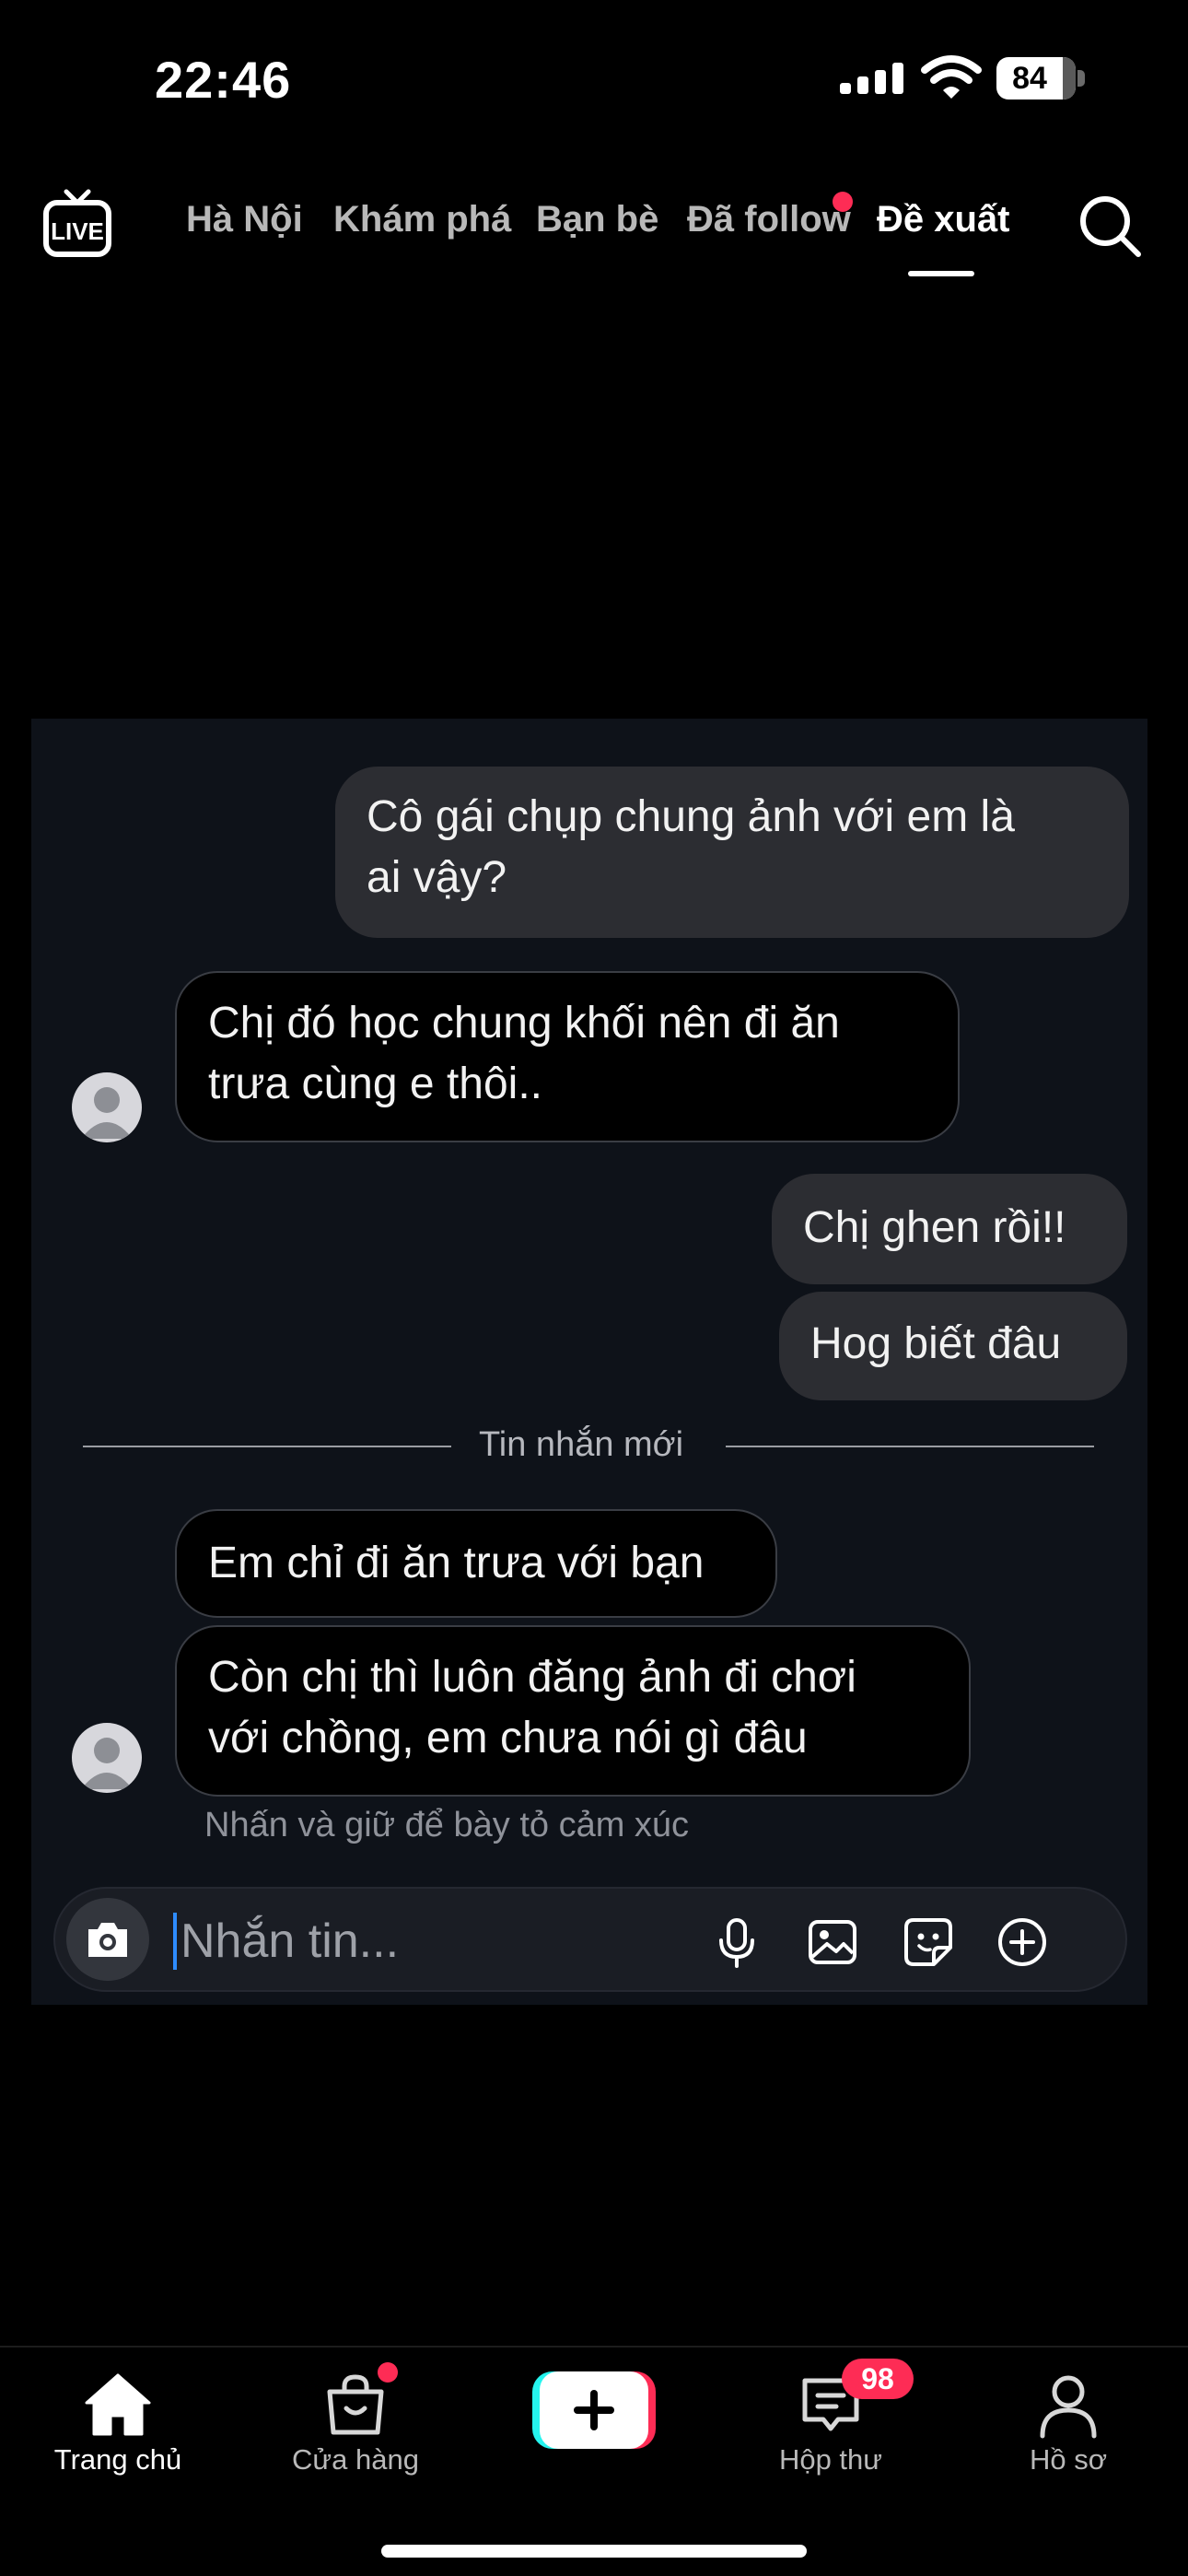 This screenshot has width=1188, height=2576. Describe the element at coordinates (594, 2551) in the screenshot. I see `home-indicator` at that location.